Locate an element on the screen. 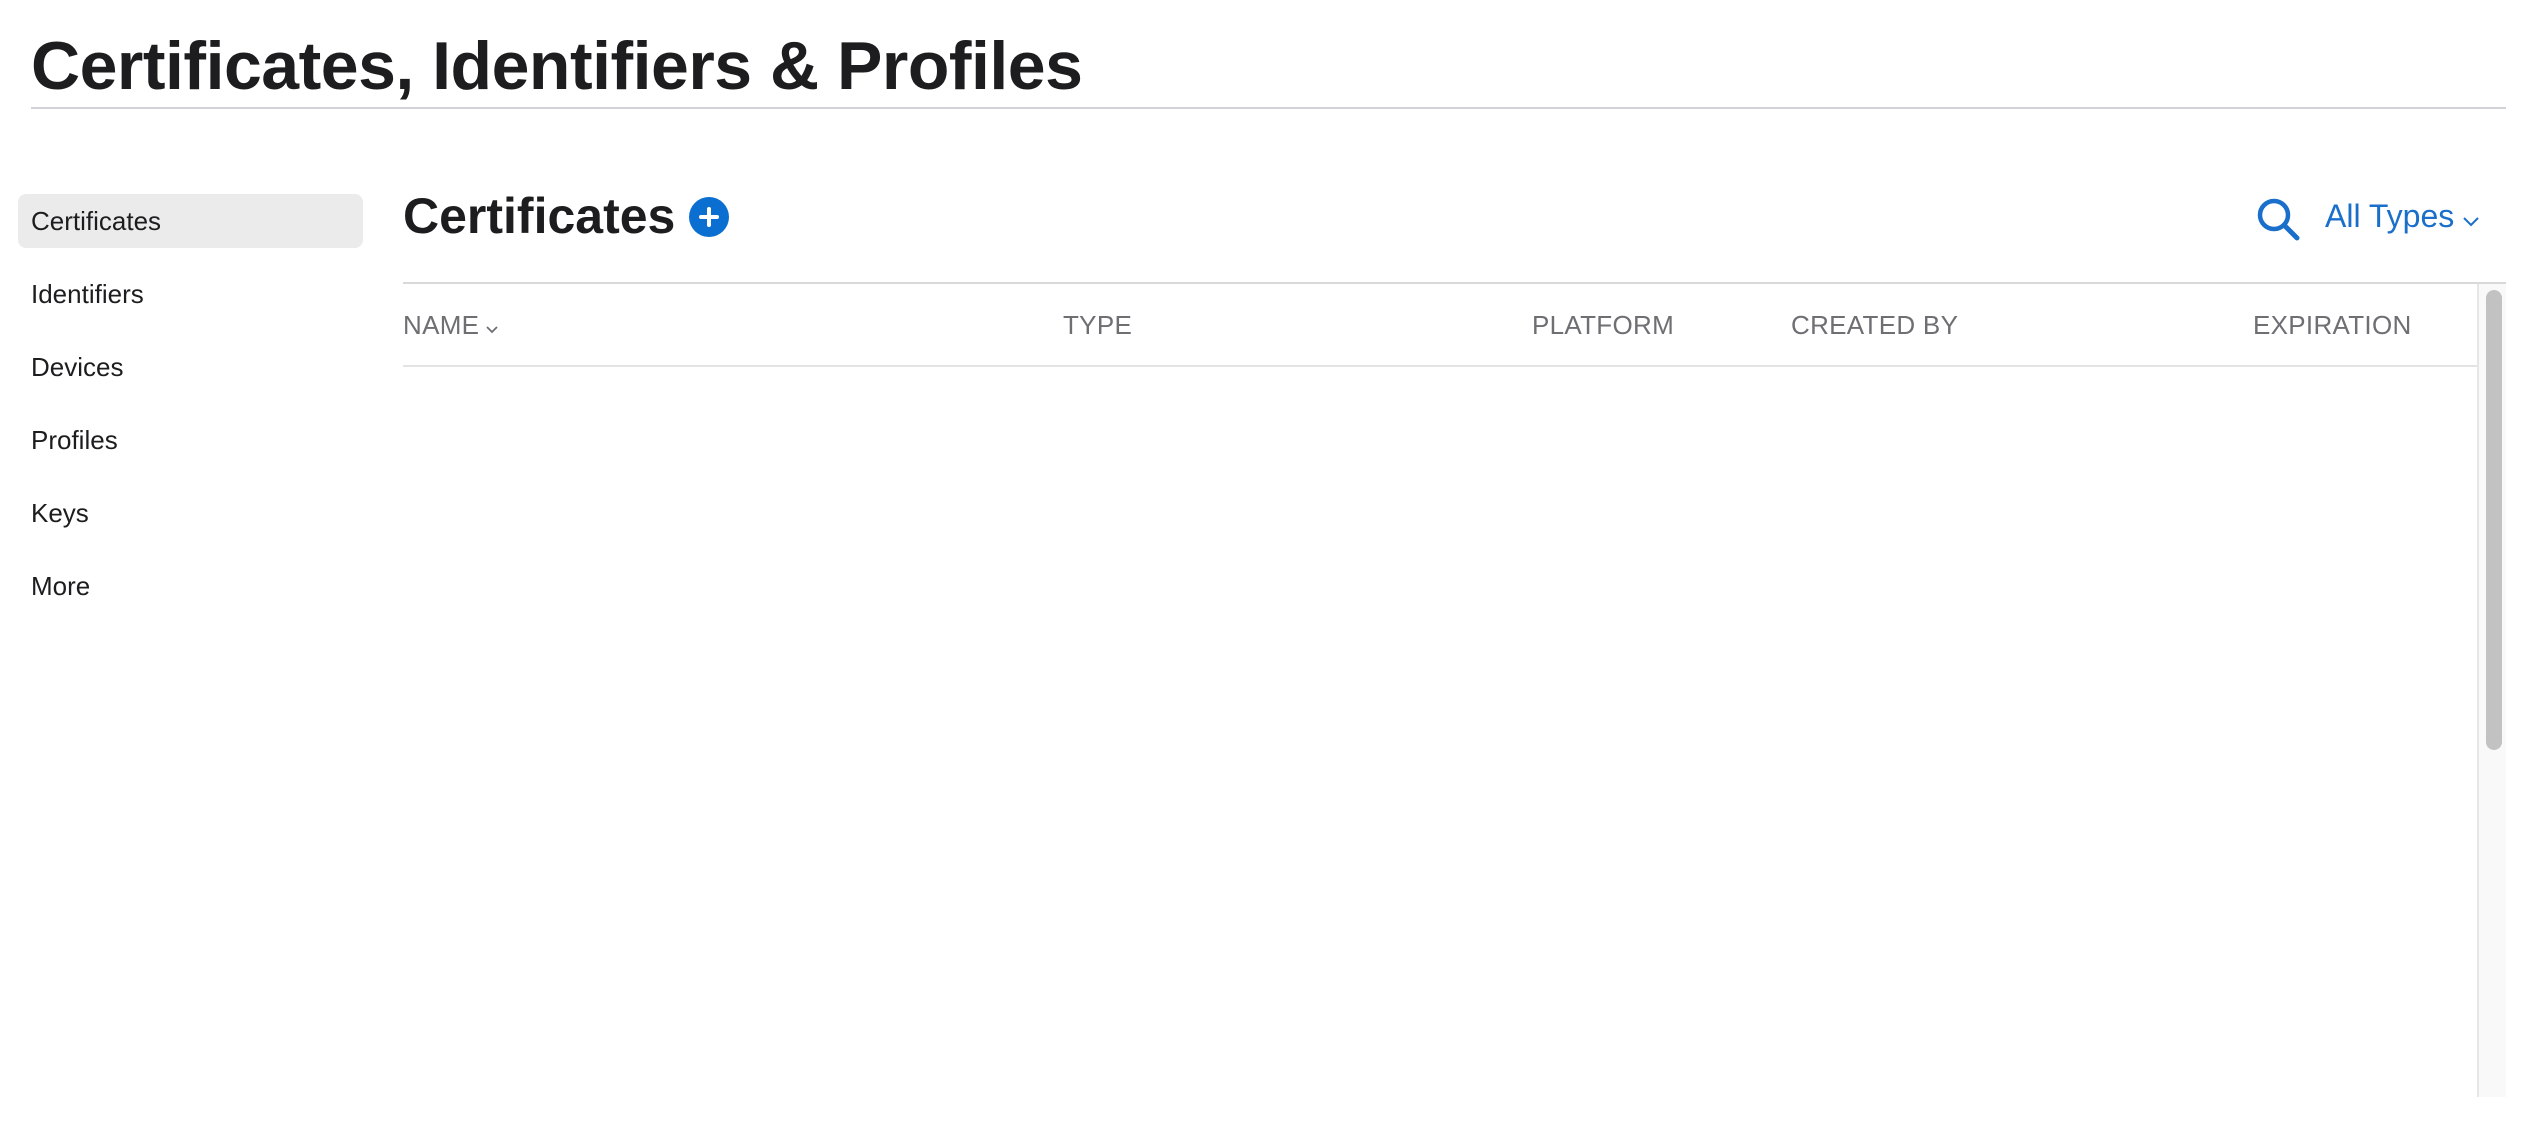 Image resolution: width=2522 pixels, height=1130 pixels. sidebar-item-identifiers: Identifiers is located at coordinates (190, 294).